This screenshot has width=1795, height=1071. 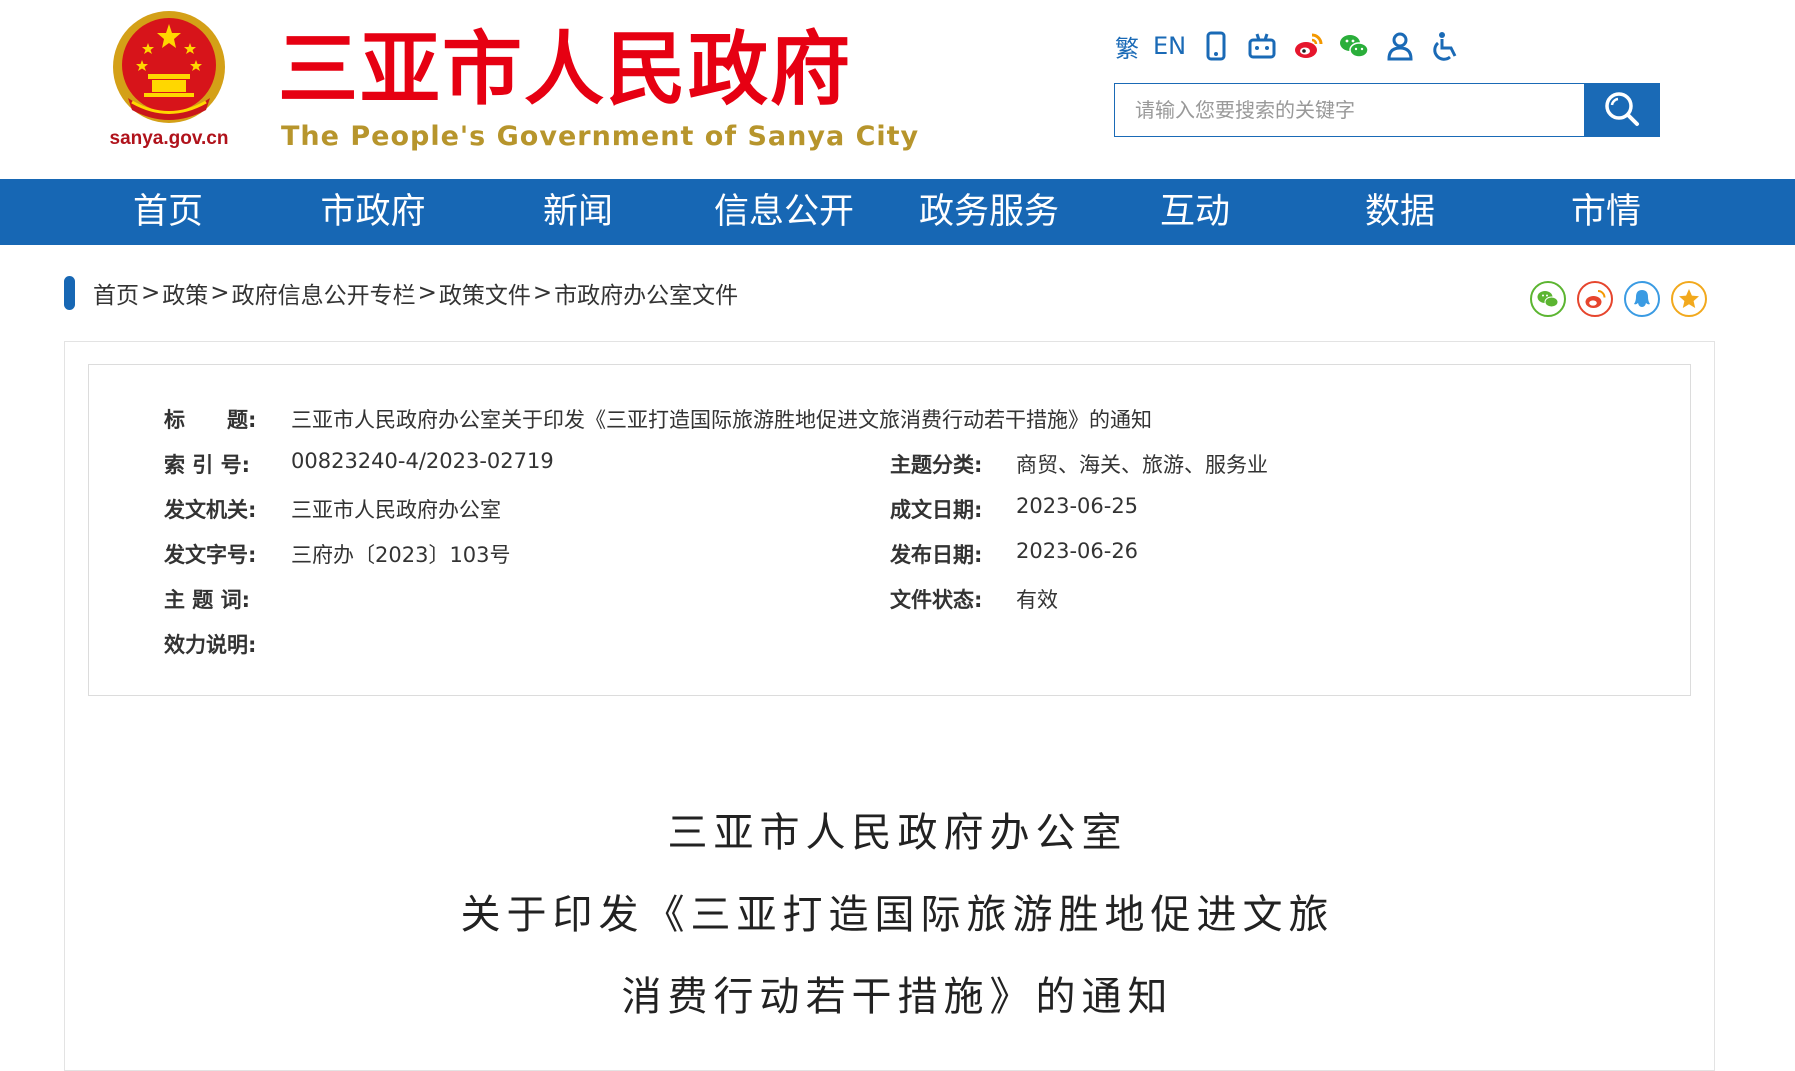 I want to click on qq-share-icon, so click(x=1642, y=299).